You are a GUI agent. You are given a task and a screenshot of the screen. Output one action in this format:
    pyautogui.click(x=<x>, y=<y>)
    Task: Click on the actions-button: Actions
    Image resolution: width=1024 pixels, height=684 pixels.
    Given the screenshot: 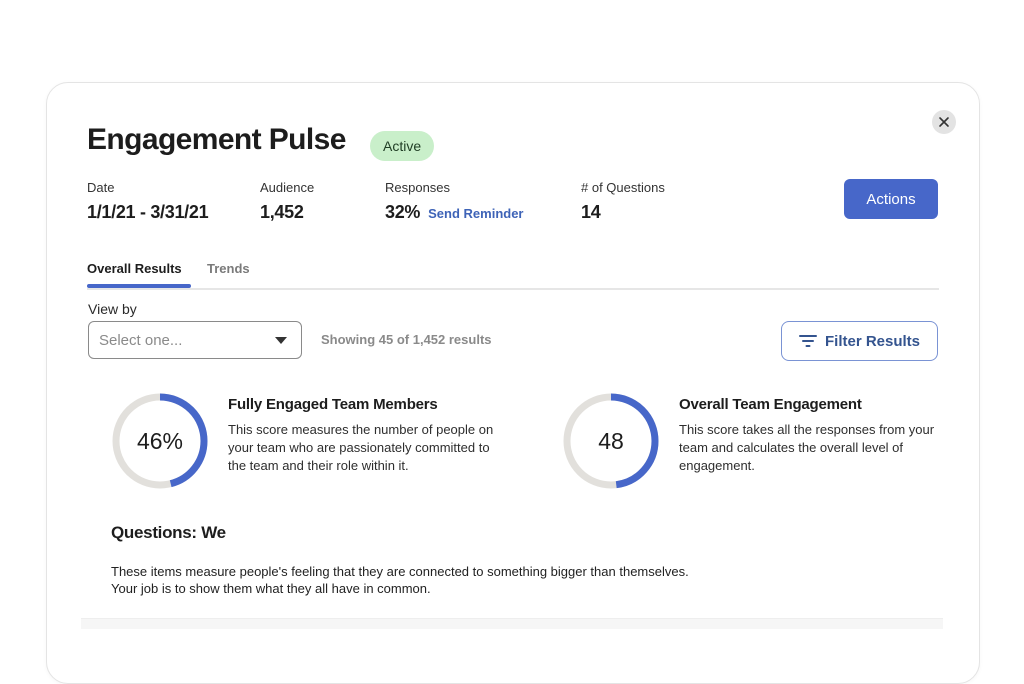 What is the action you would take?
    pyautogui.click(x=891, y=199)
    